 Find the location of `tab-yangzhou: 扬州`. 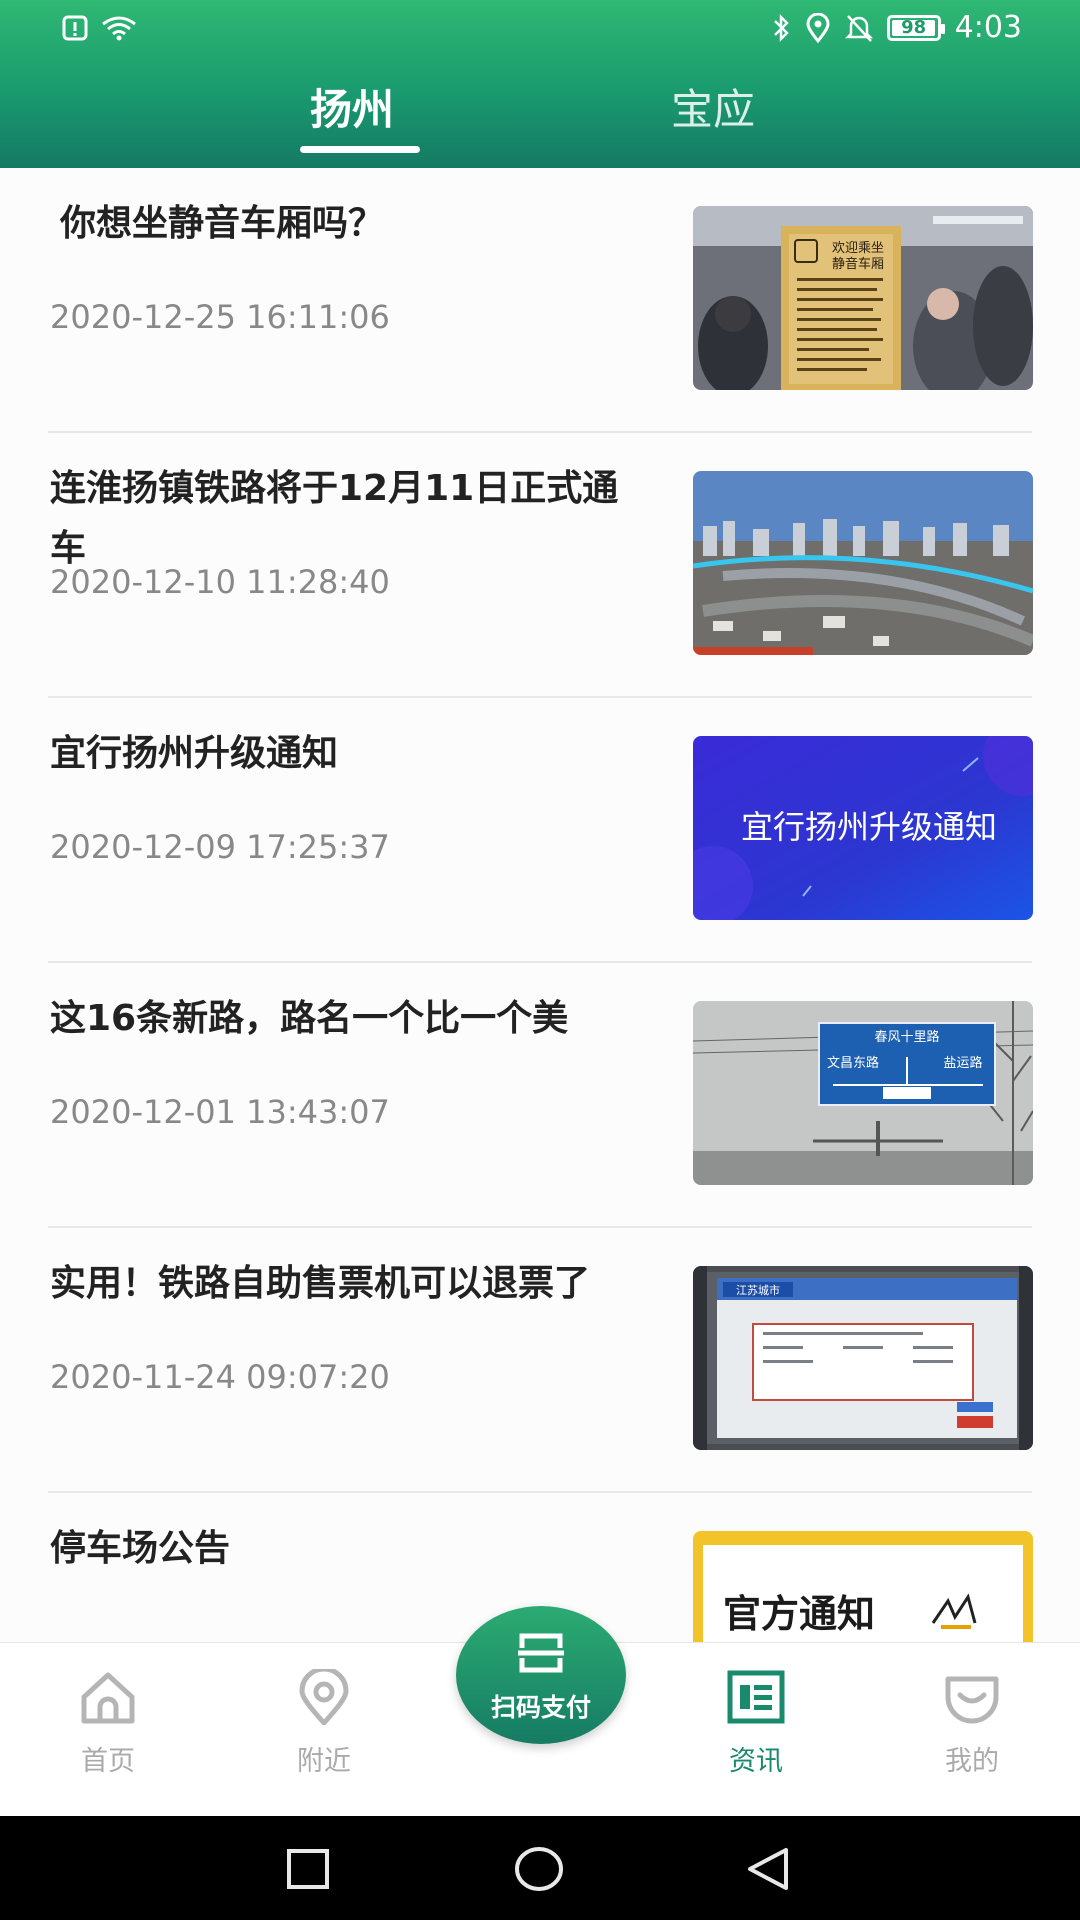

tab-yangzhou: 扬州 is located at coordinates (352, 106).